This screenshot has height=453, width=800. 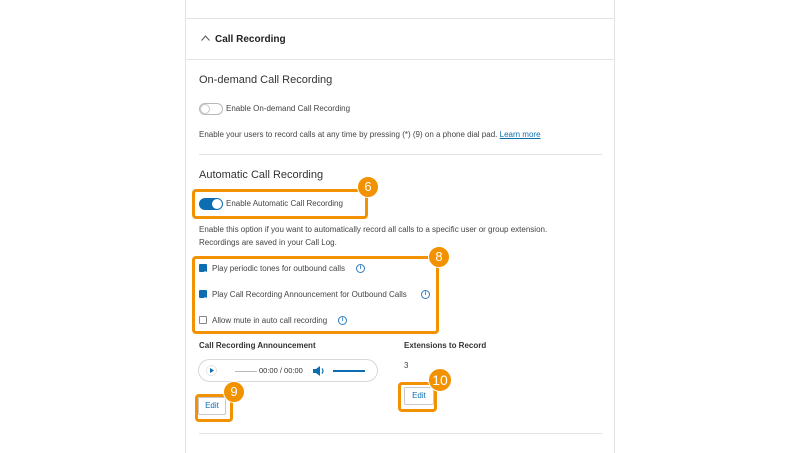 I want to click on audio-player: 00:00 / 00:00, so click(x=288, y=370).